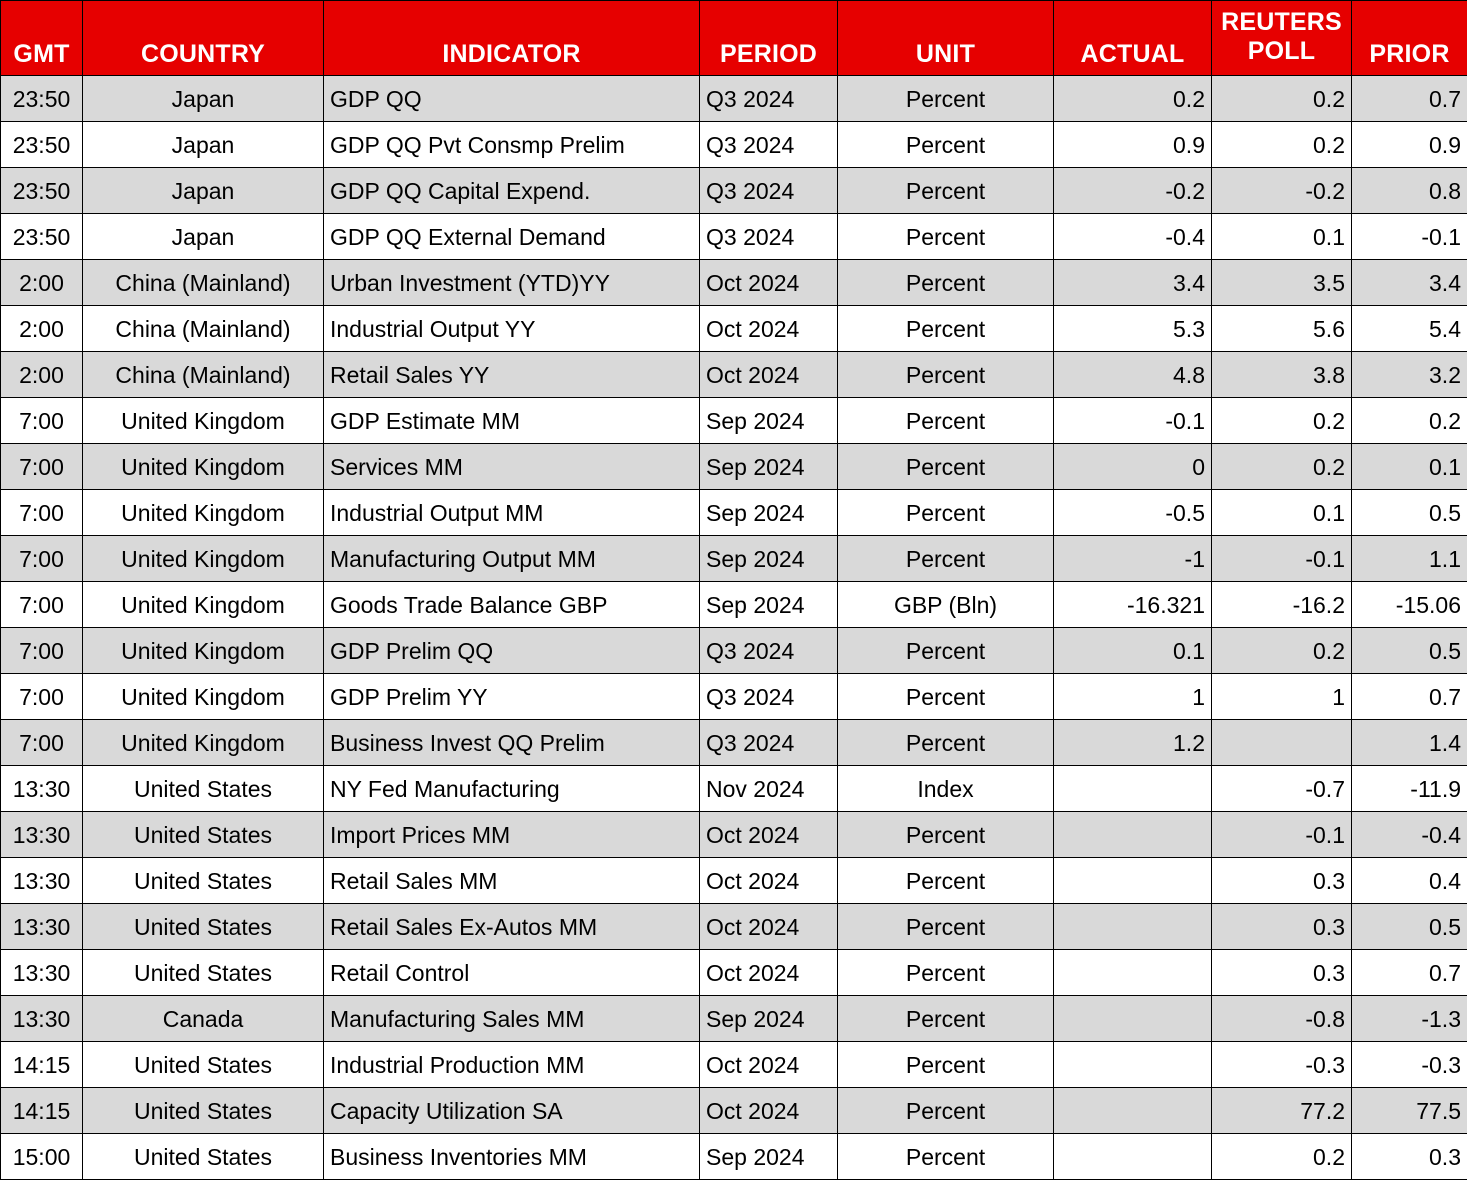 The height and width of the screenshot is (1181, 1467). What do you see at coordinates (511, 38) in the screenshot?
I see `column-header-indicator: INDICATOR` at bounding box center [511, 38].